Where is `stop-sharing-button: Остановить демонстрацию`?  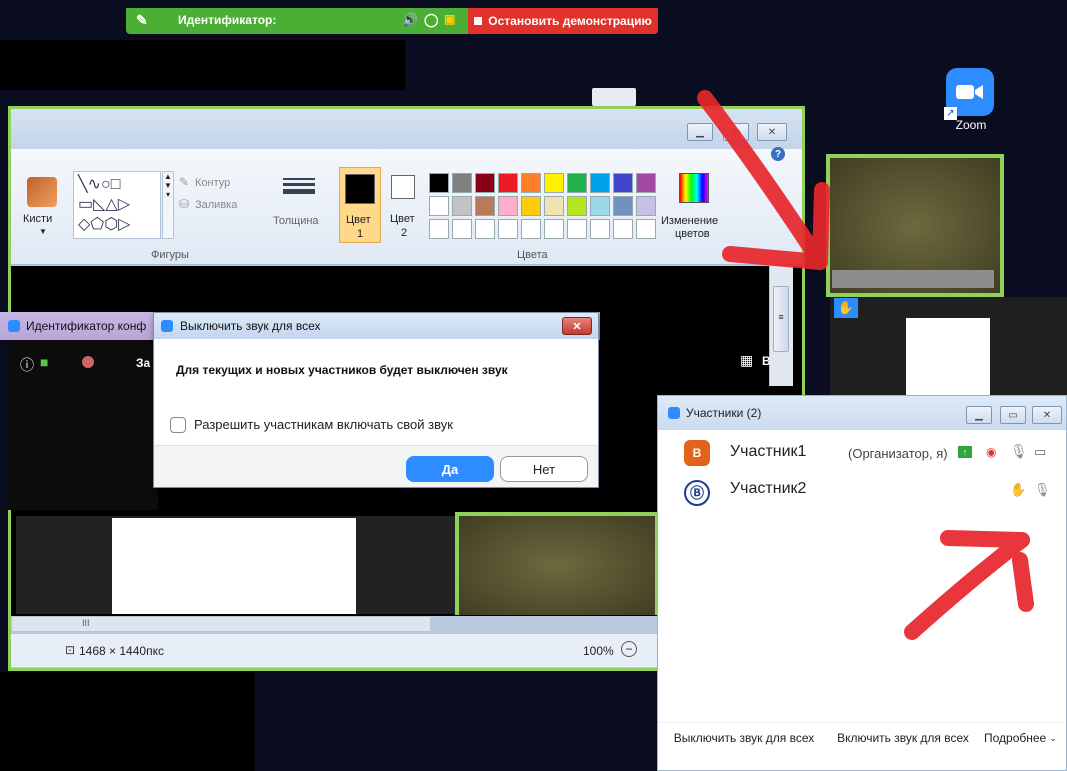 stop-sharing-button: Остановить демонстрацию is located at coordinates (563, 21).